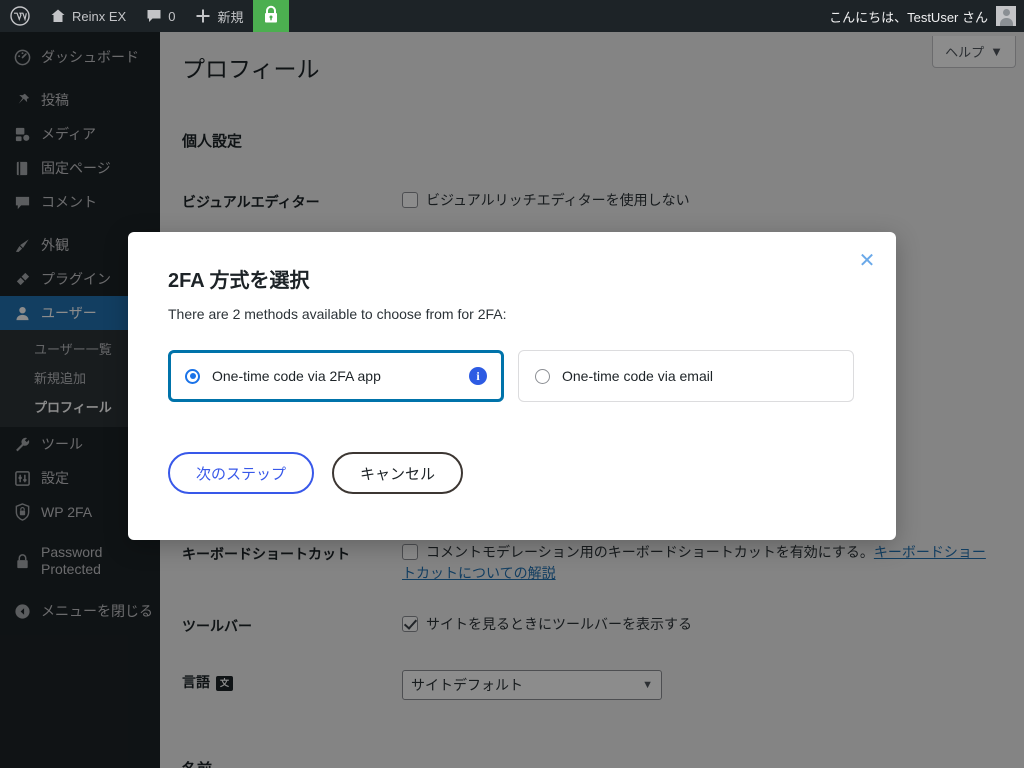  Describe the element at coordinates (398, 473) in the screenshot. I see `cancel-button: キャンセル` at that location.